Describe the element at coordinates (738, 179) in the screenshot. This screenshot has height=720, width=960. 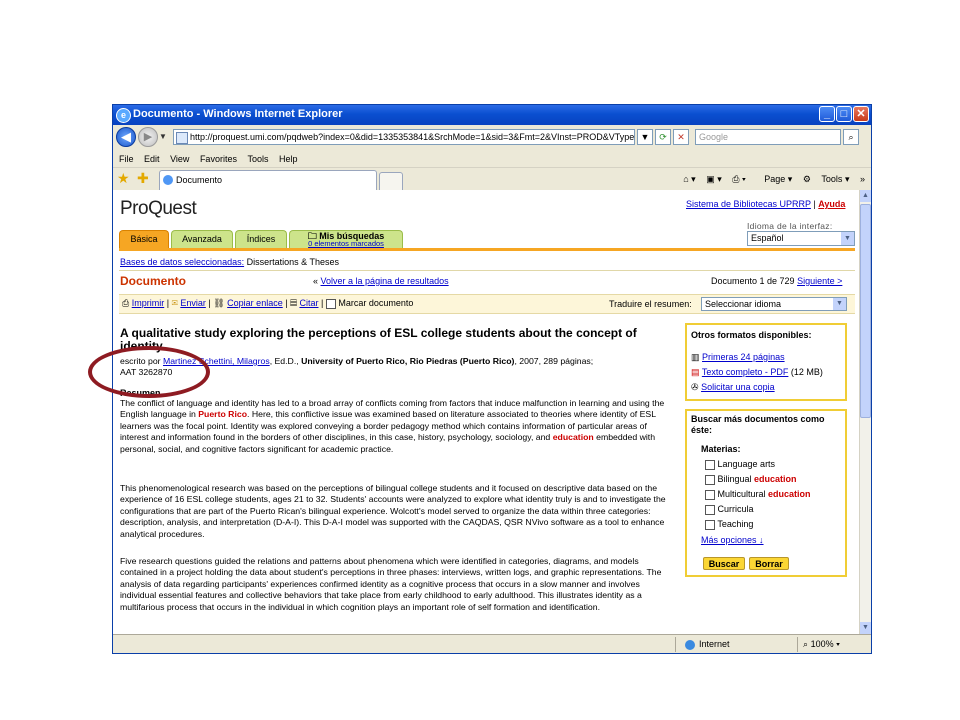
I see `print-icon: ⎙ ▾` at that location.